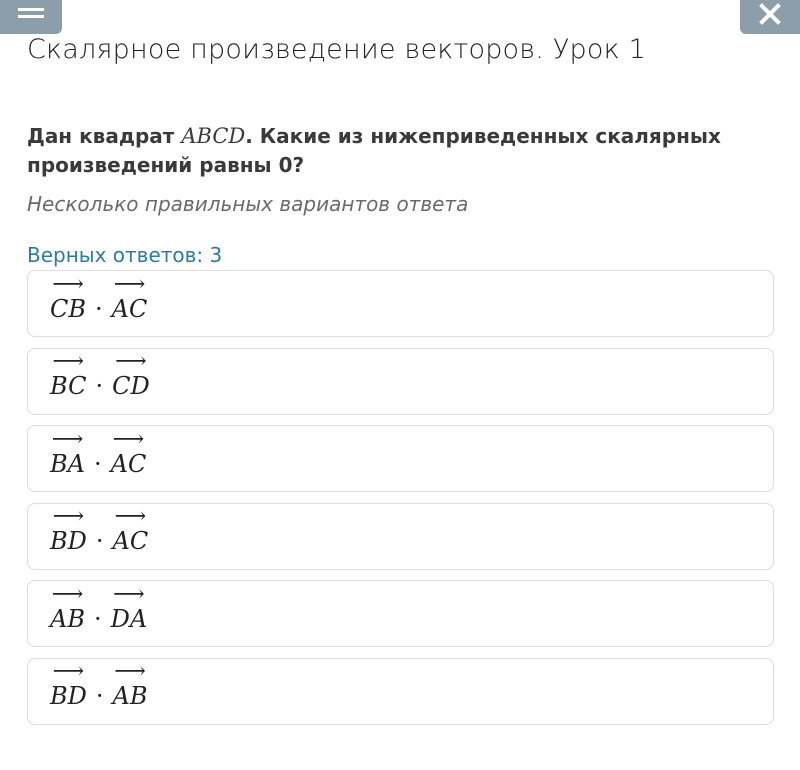 Image resolution: width=800 pixels, height=770 pixels. I want to click on answer-option: ⟶ AB · ⟶ DA, so click(400, 613).